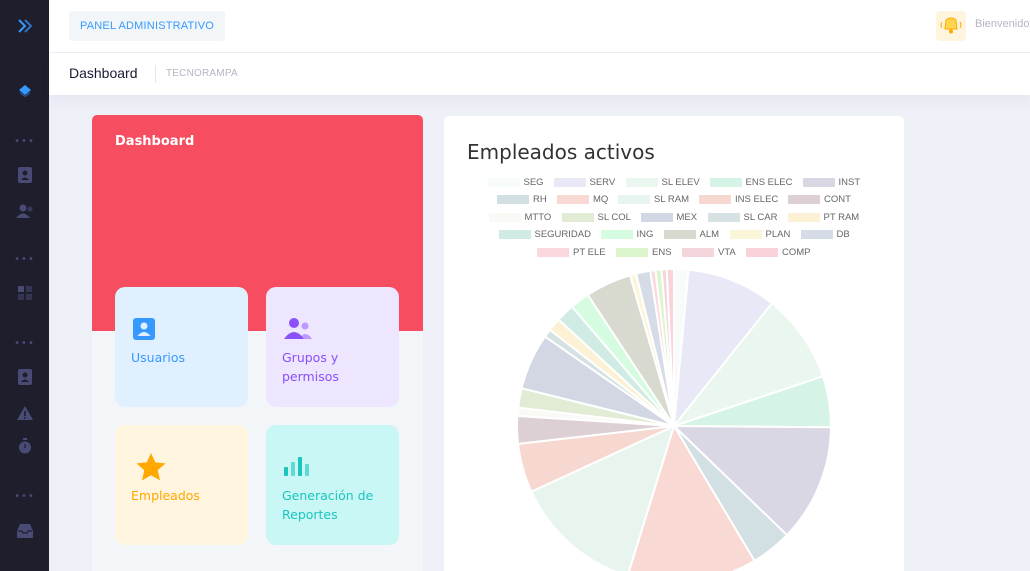 The height and width of the screenshot is (571, 1030). I want to click on page-title: Dashboard, so click(103, 73).